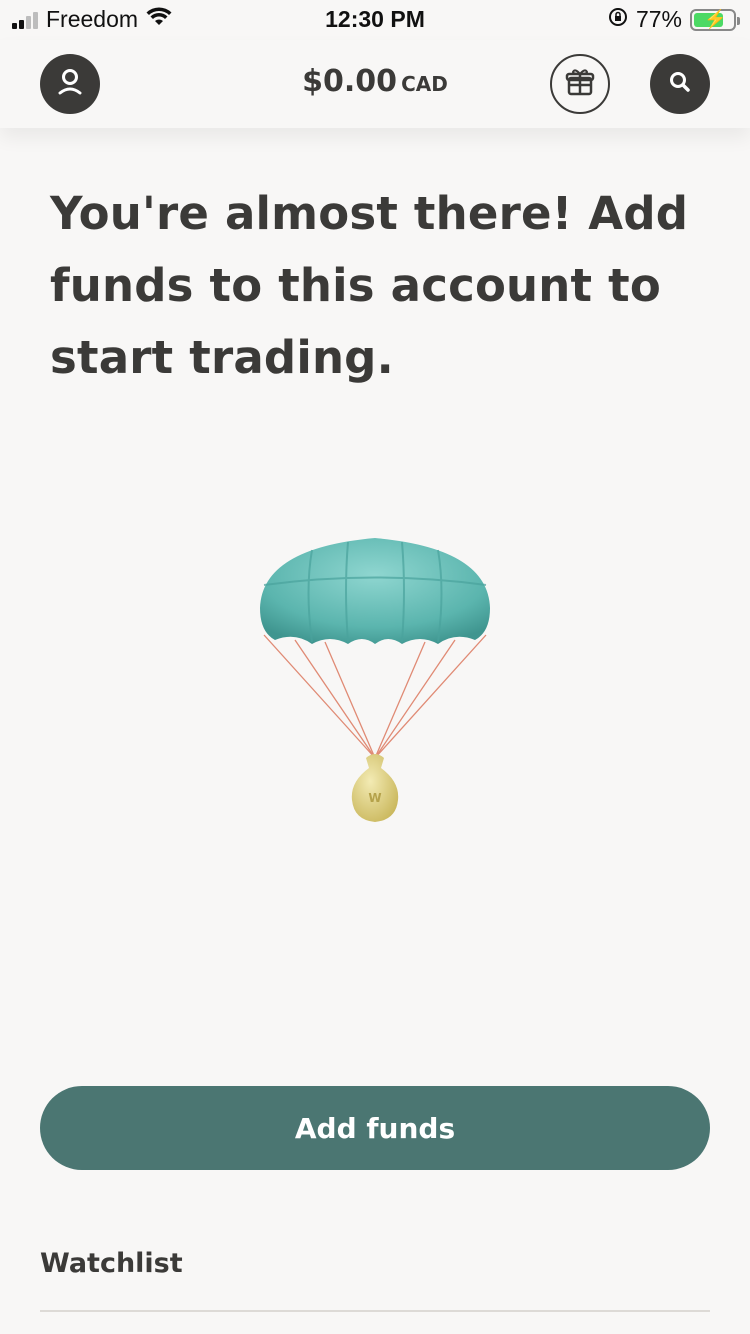 The width and height of the screenshot is (750, 1334). I want to click on battery-icon: ⚡, so click(715, 19).